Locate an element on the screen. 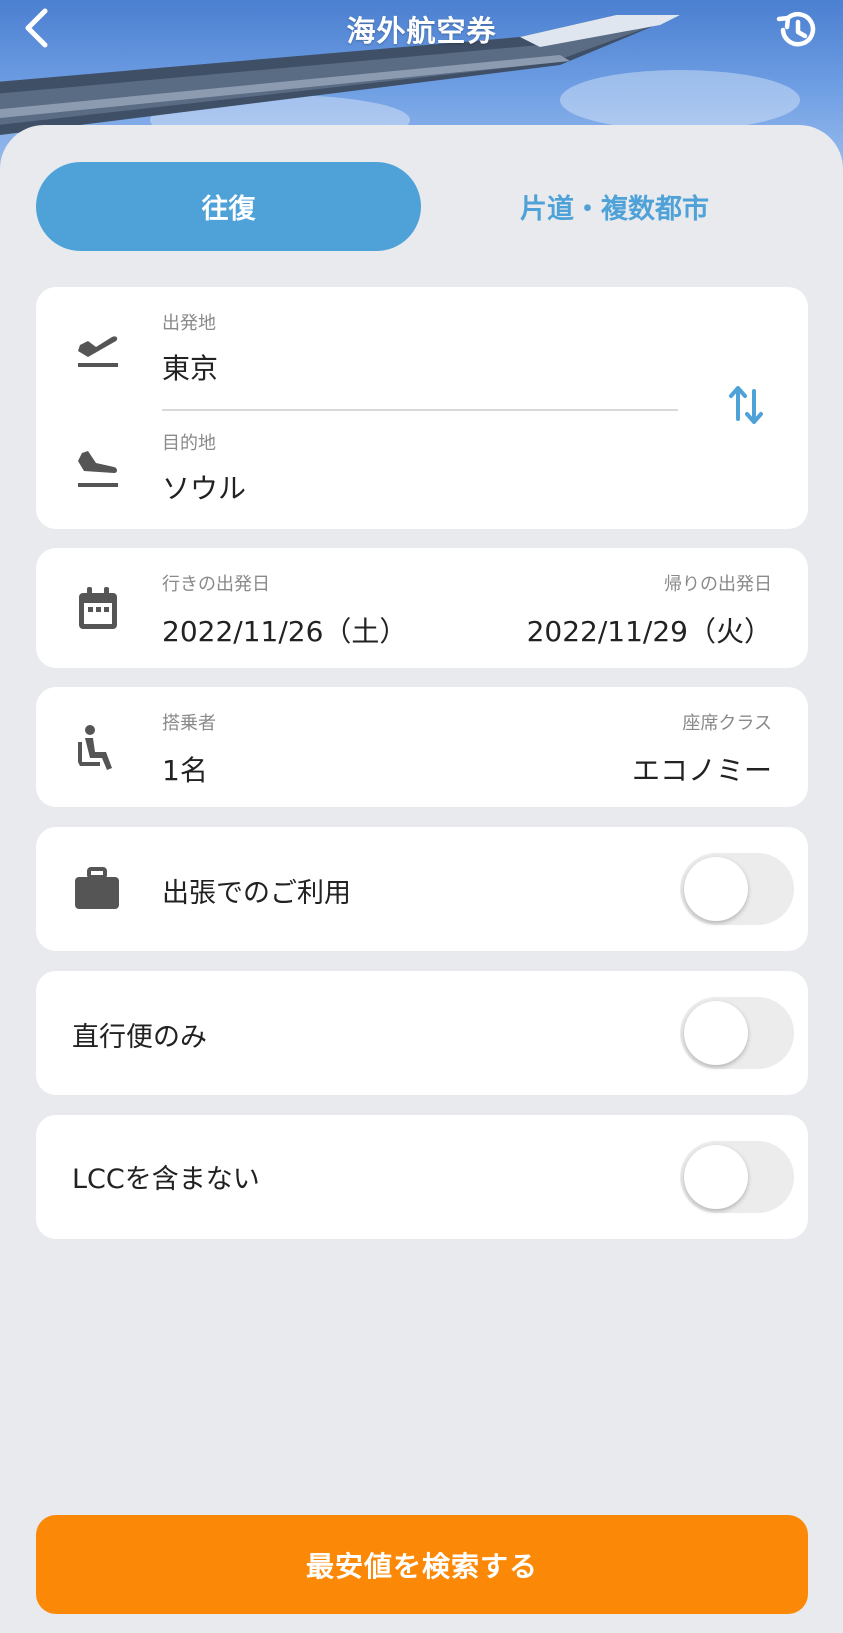  seat-class-label: 座席クラス is located at coordinates (727, 723).